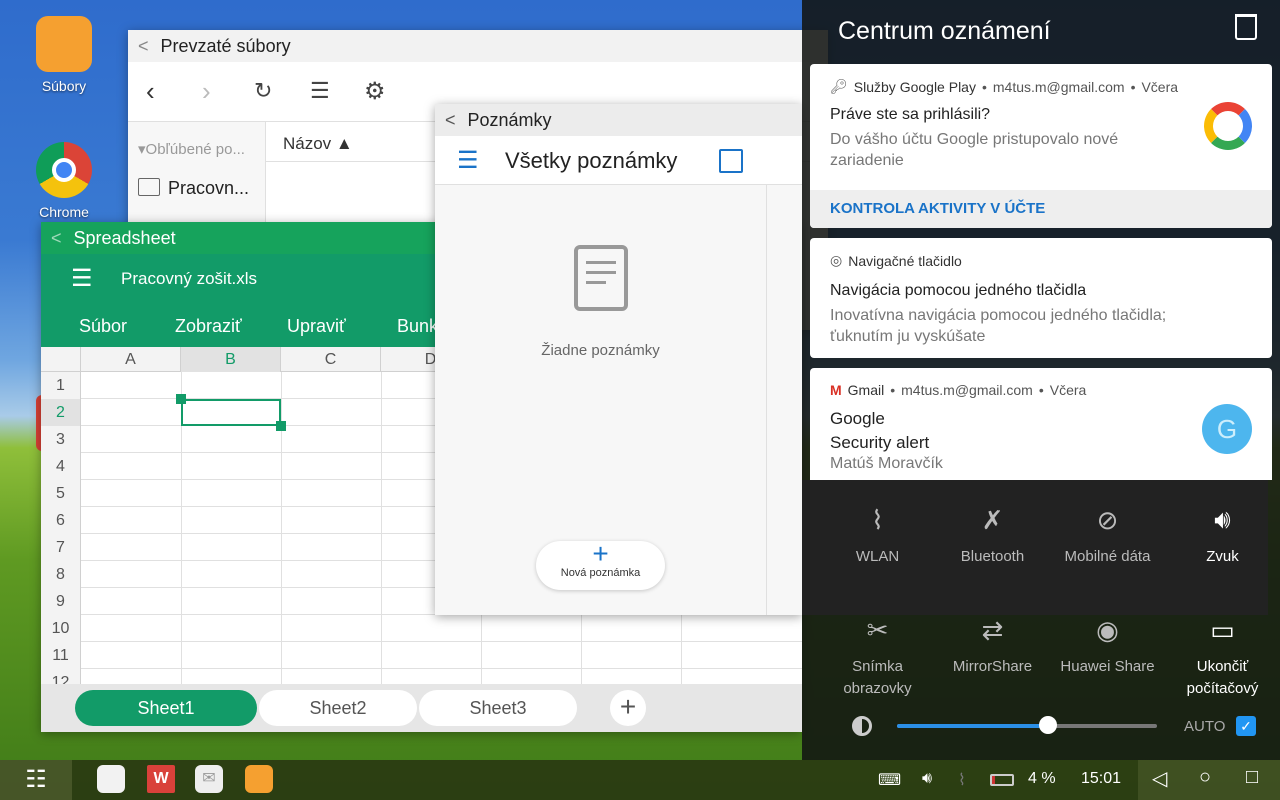 The height and width of the screenshot is (800, 1280). Describe the element at coordinates (263, 91) in the screenshot. I see `refresh-icon: ↻` at that location.